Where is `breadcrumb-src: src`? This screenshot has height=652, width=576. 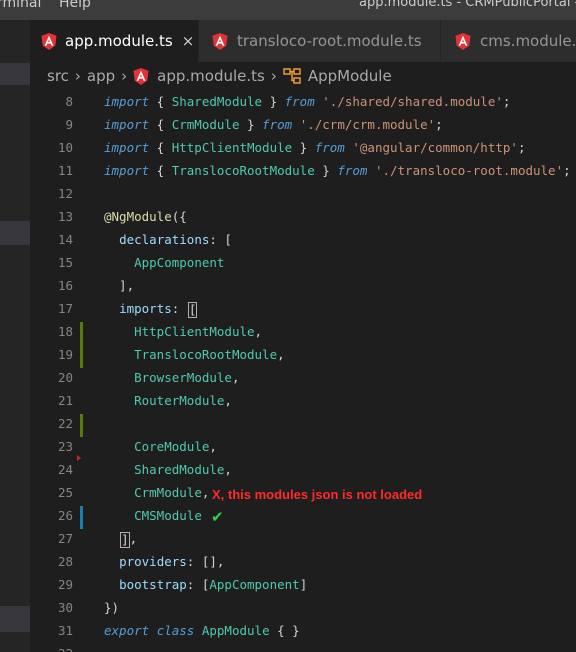 breadcrumb-src: src is located at coordinates (58, 76).